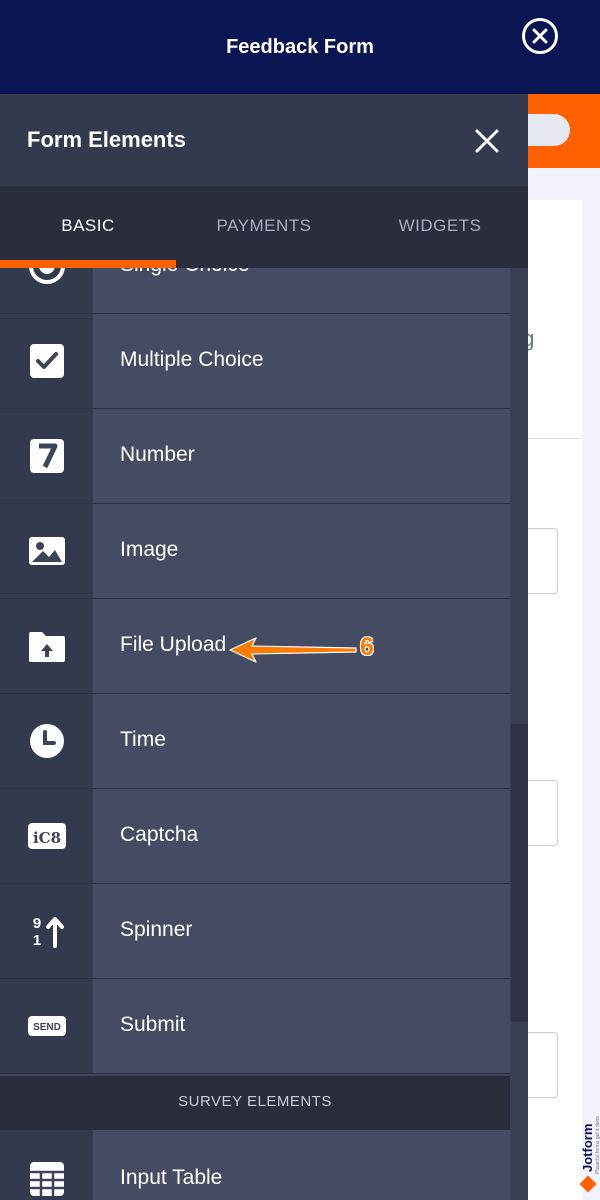 The image size is (600, 1200). What do you see at coordinates (255, 1026) in the screenshot?
I see `element-item-submit: SEND Submit` at bounding box center [255, 1026].